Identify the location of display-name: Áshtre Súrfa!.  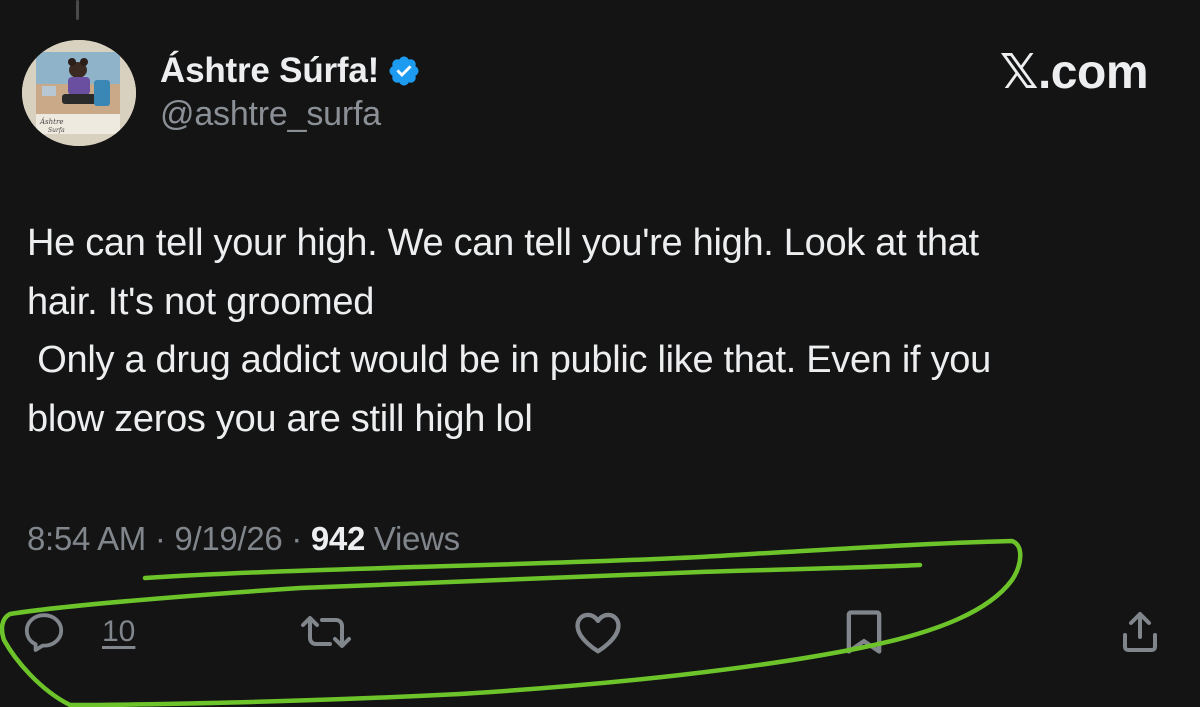
(269, 71).